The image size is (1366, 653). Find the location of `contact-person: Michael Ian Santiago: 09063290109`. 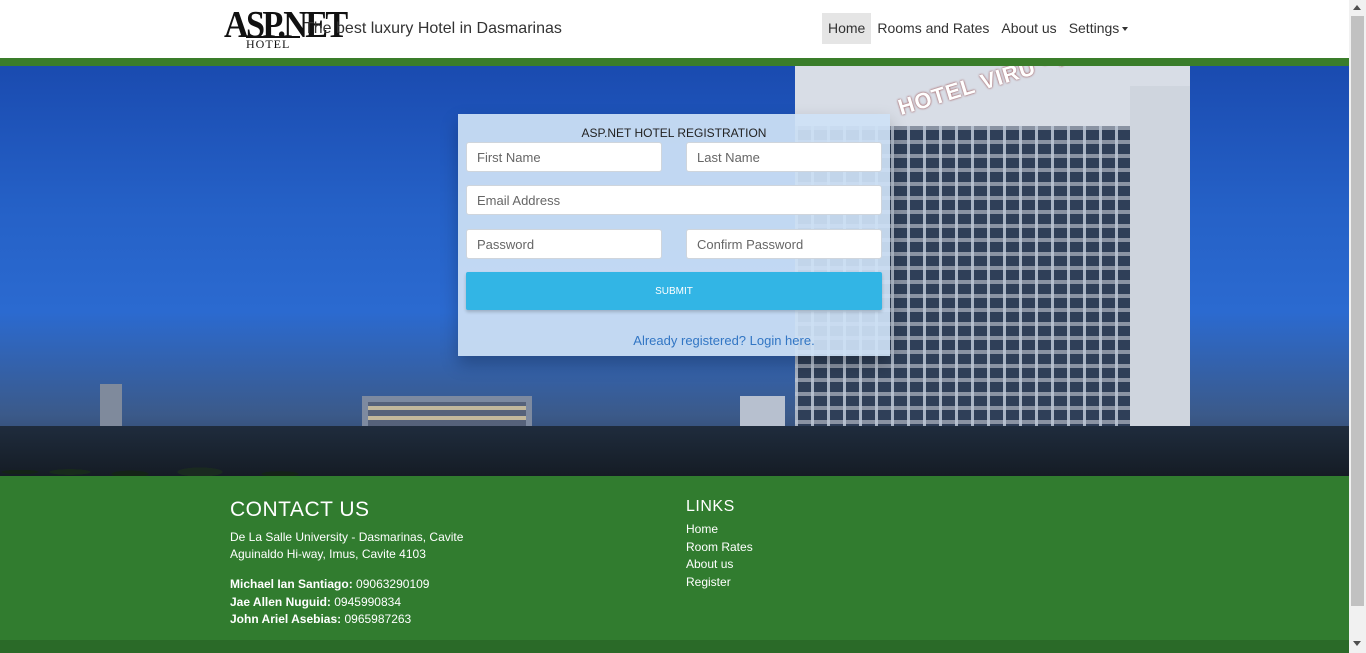

contact-person: Michael Ian Santiago: 09063290109 is located at coordinates (329, 585).